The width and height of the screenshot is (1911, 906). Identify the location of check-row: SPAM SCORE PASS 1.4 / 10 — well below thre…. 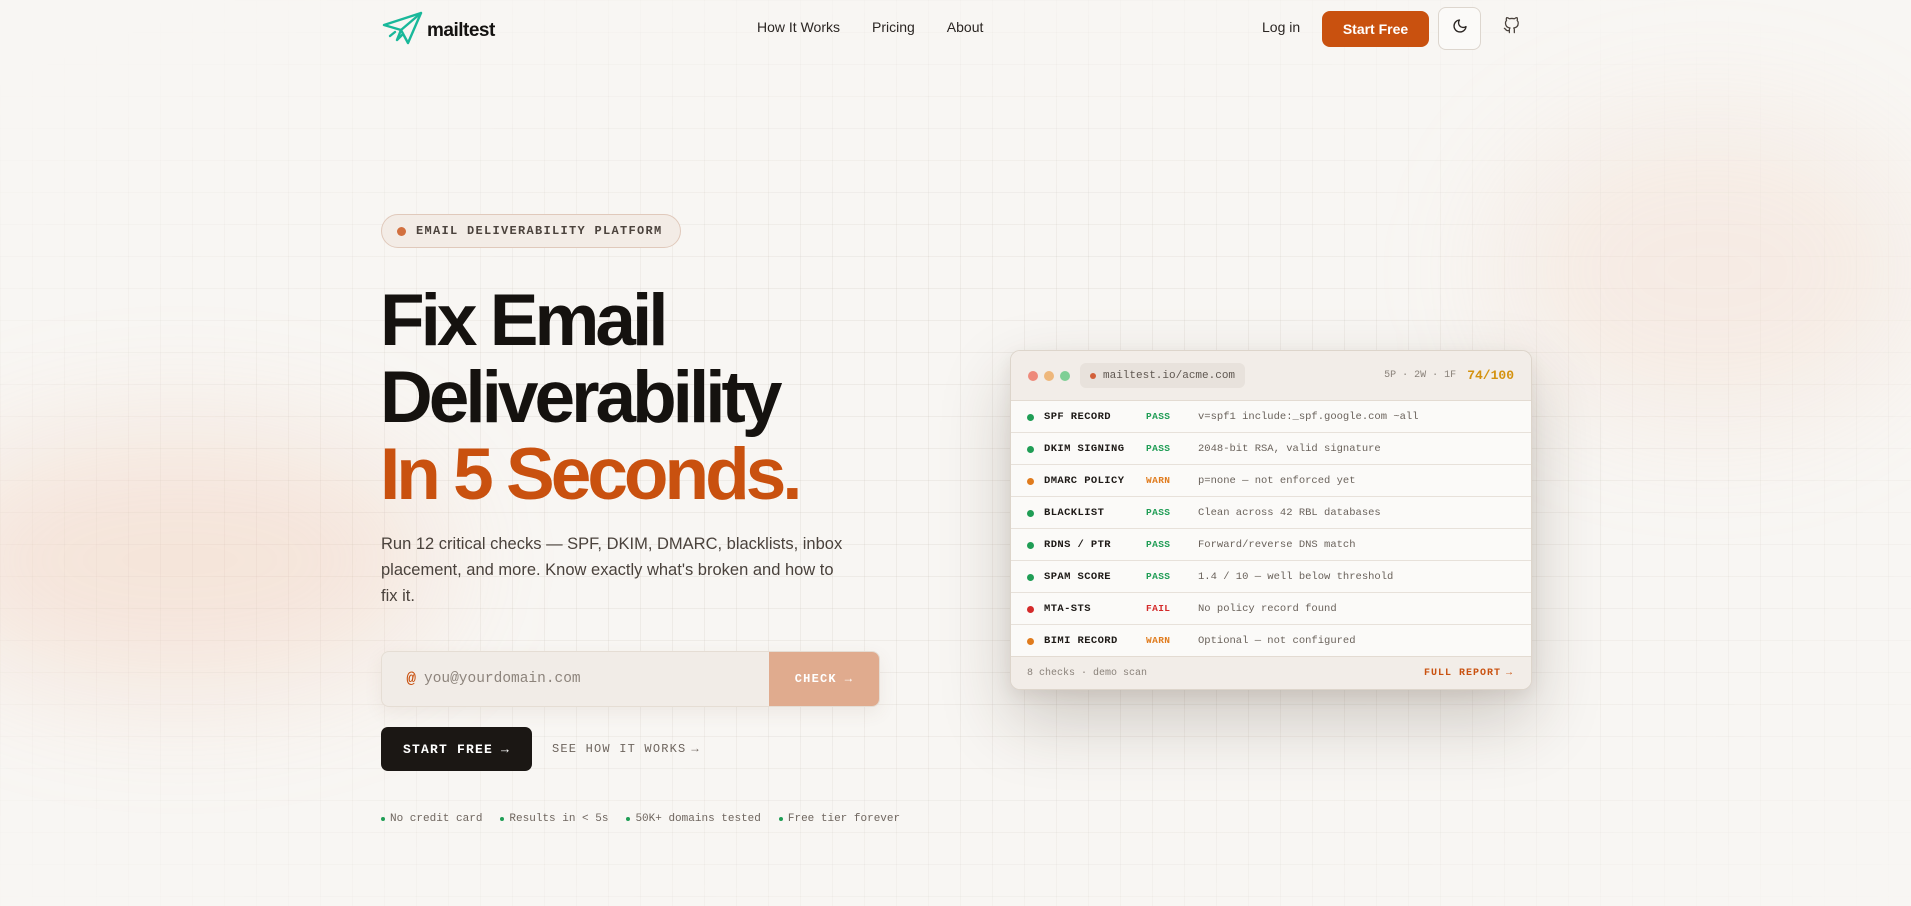
(1271, 577).